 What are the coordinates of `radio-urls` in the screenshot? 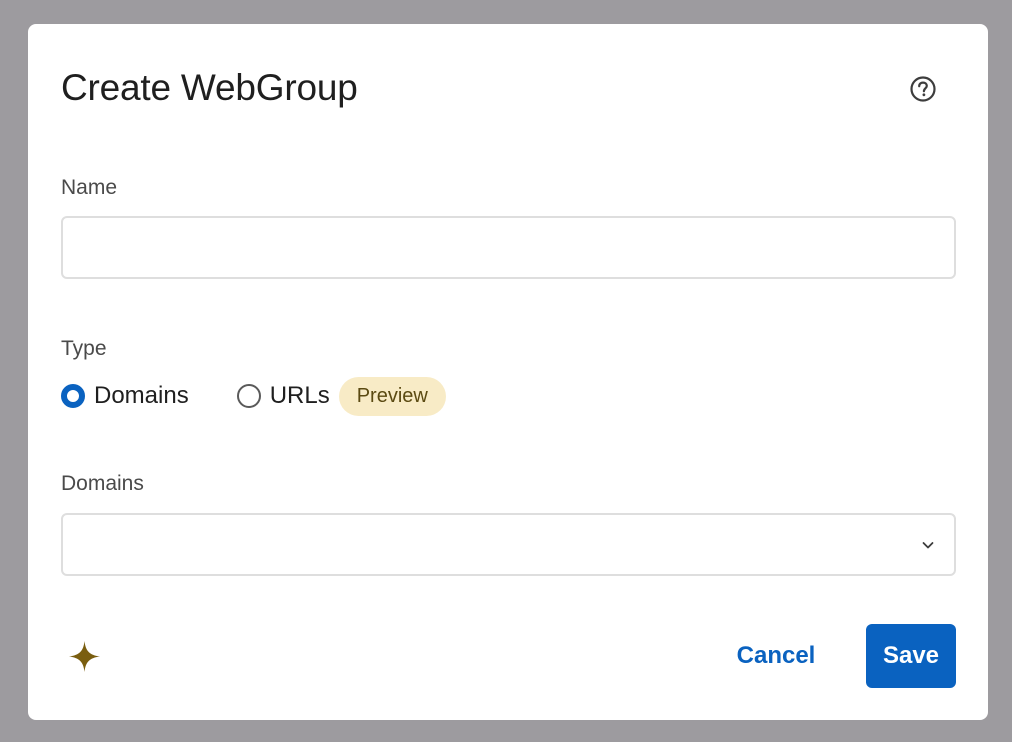 It's located at (248, 396).